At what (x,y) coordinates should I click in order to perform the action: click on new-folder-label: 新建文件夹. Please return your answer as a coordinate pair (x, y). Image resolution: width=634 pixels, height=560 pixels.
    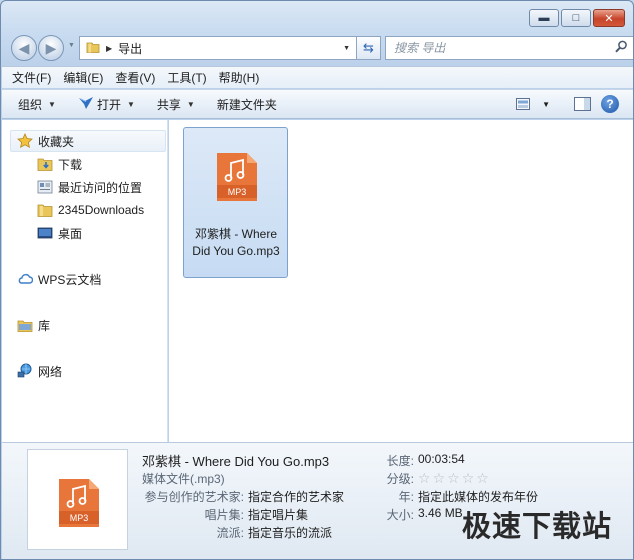
    Looking at the image, I should click on (246, 104).